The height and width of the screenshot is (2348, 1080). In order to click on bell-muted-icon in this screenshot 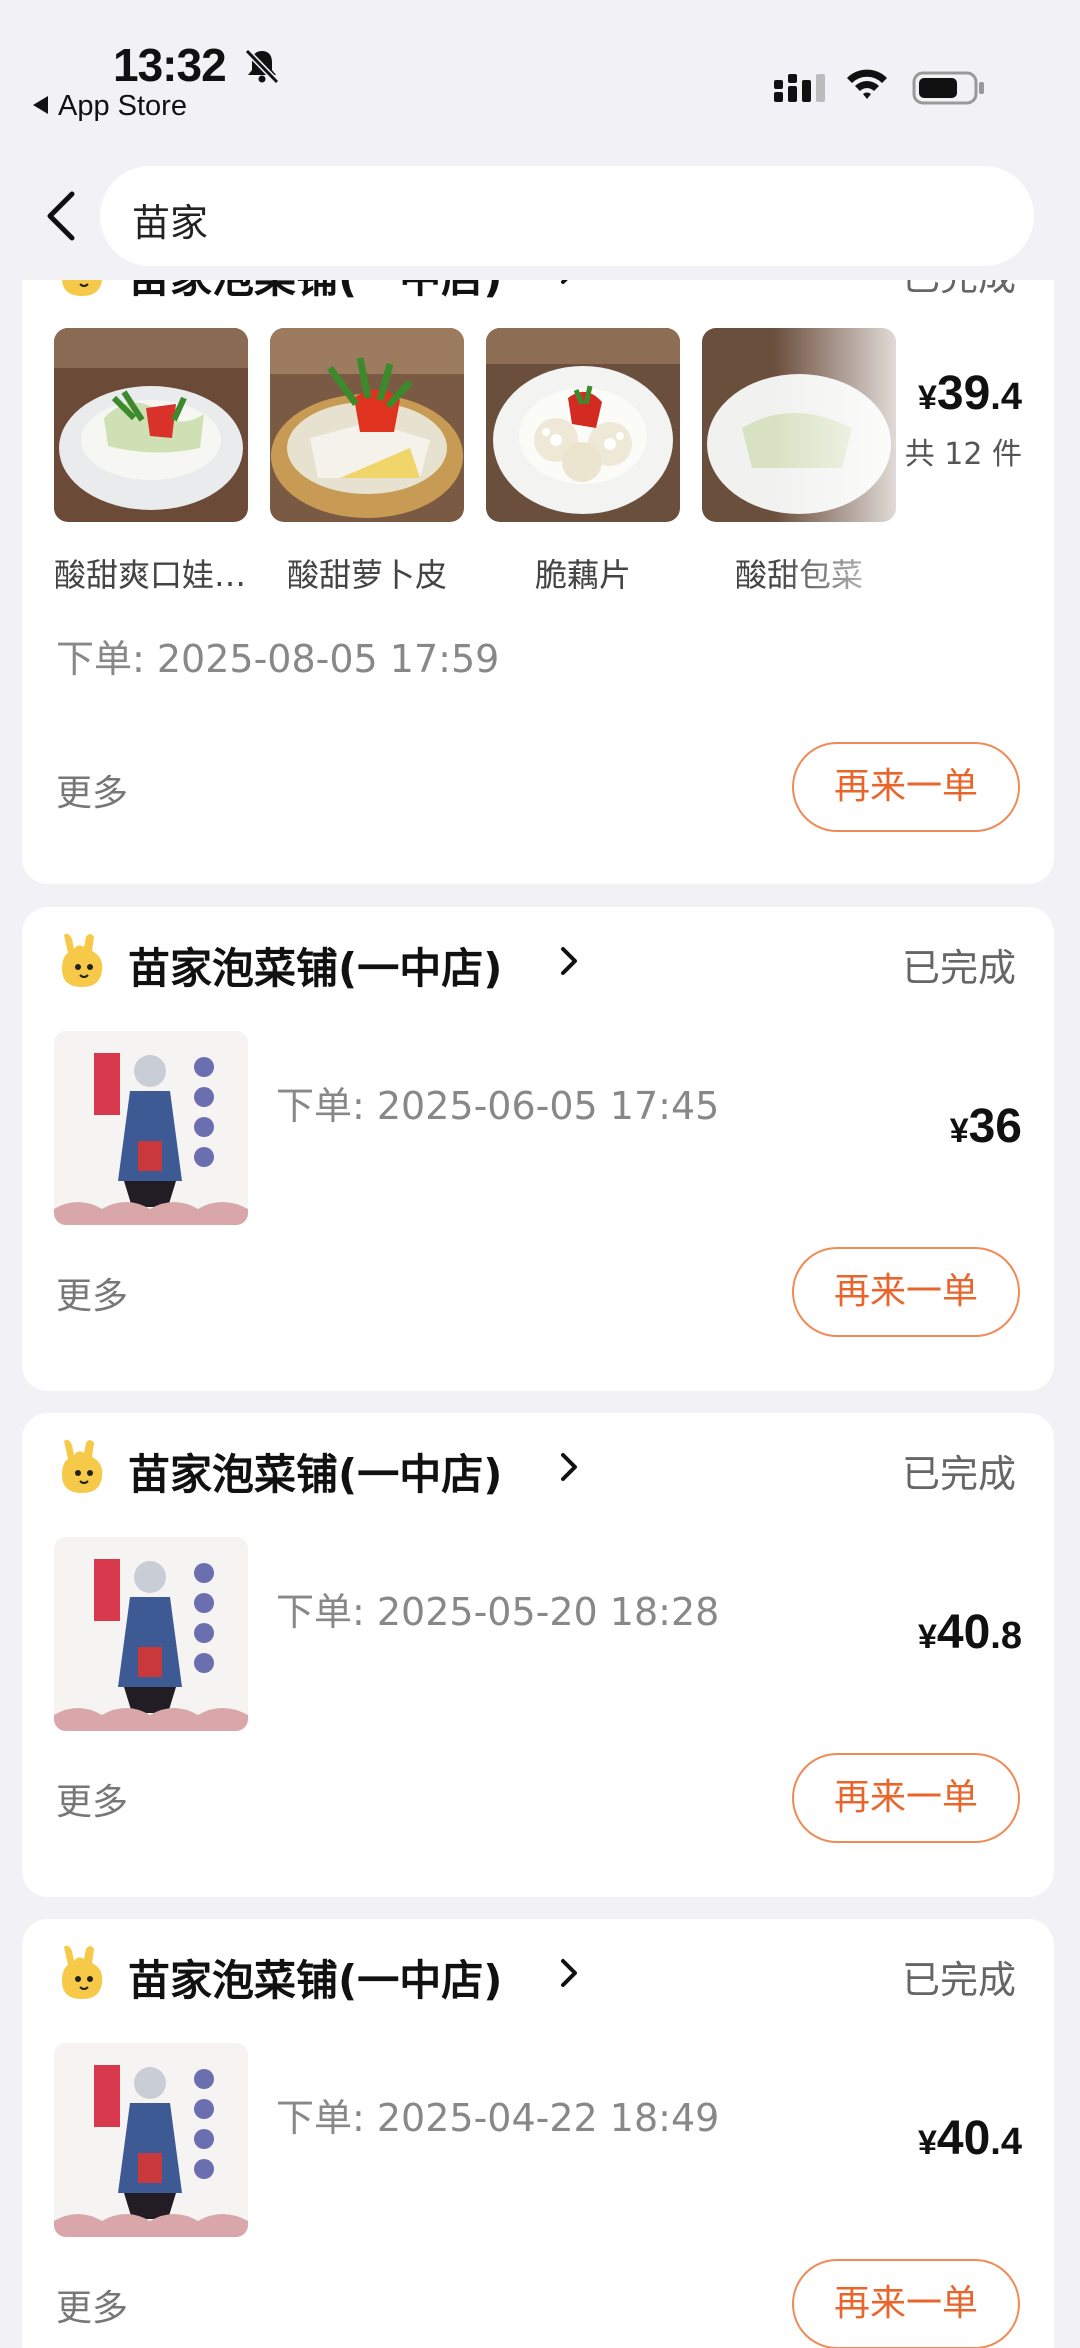, I will do `click(262, 66)`.